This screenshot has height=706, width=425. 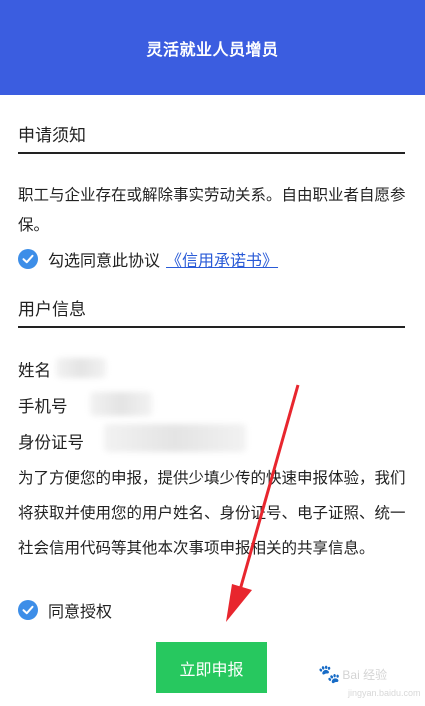 I want to click on authorize-checkbox-row: 同意授权, so click(x=65, y=610).